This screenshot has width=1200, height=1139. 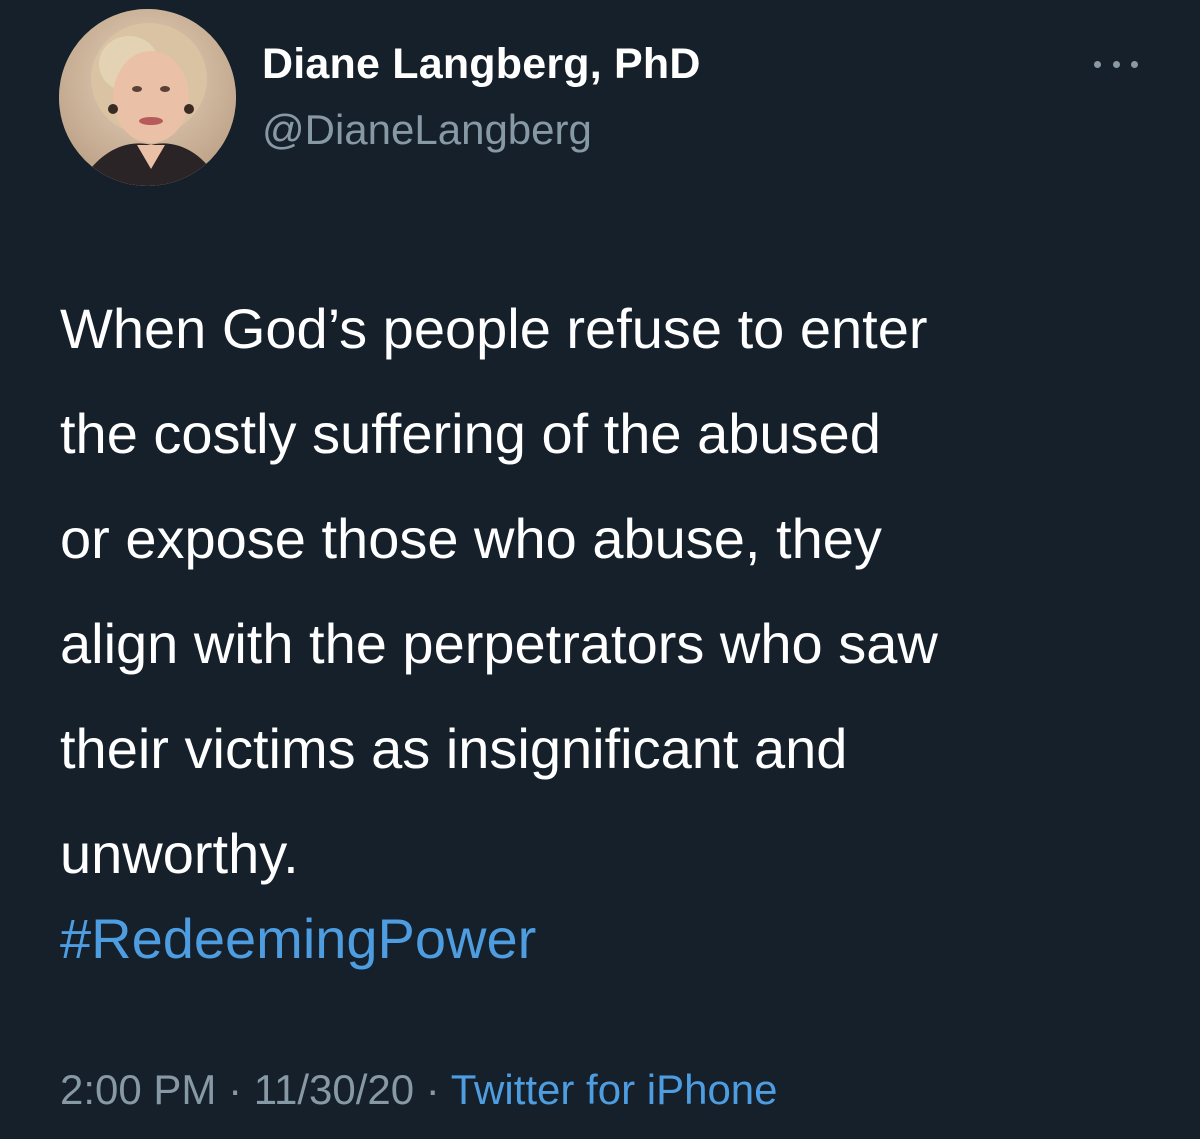 I want to click on tweet-source-link: Twitter for iPhone, so click(x=614, y=1089).